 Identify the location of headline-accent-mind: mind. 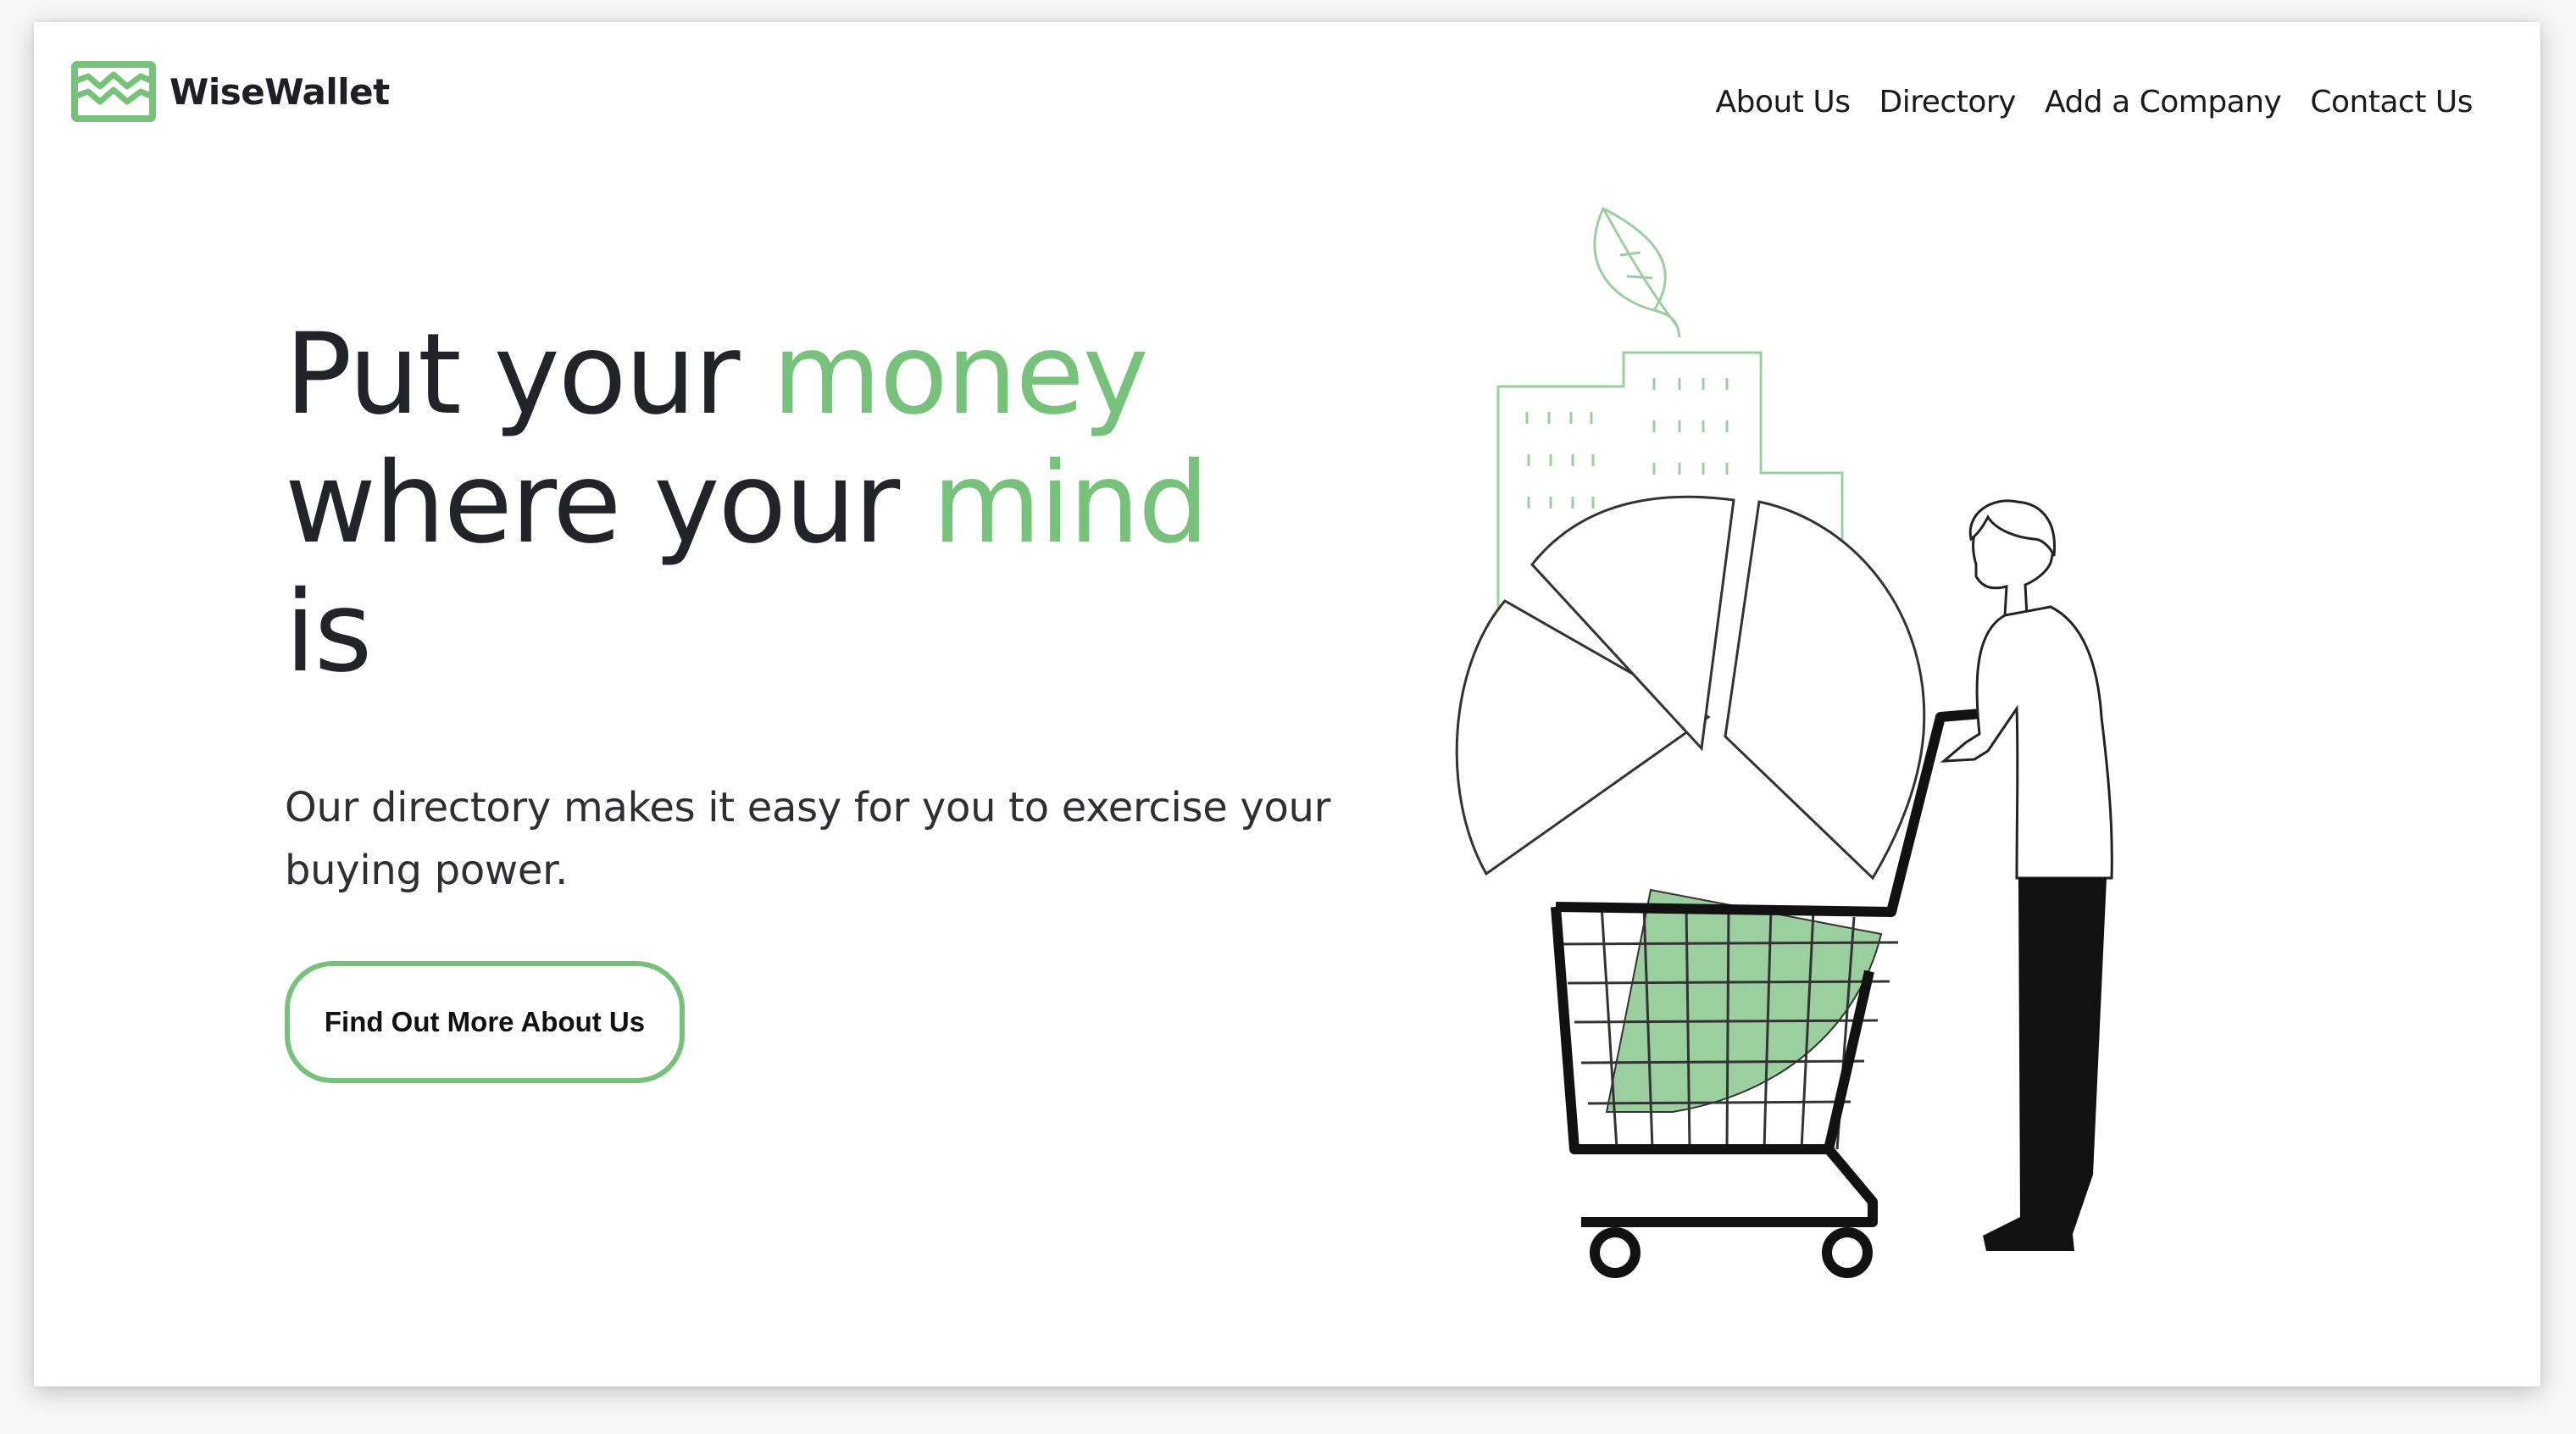
(1070, 503).